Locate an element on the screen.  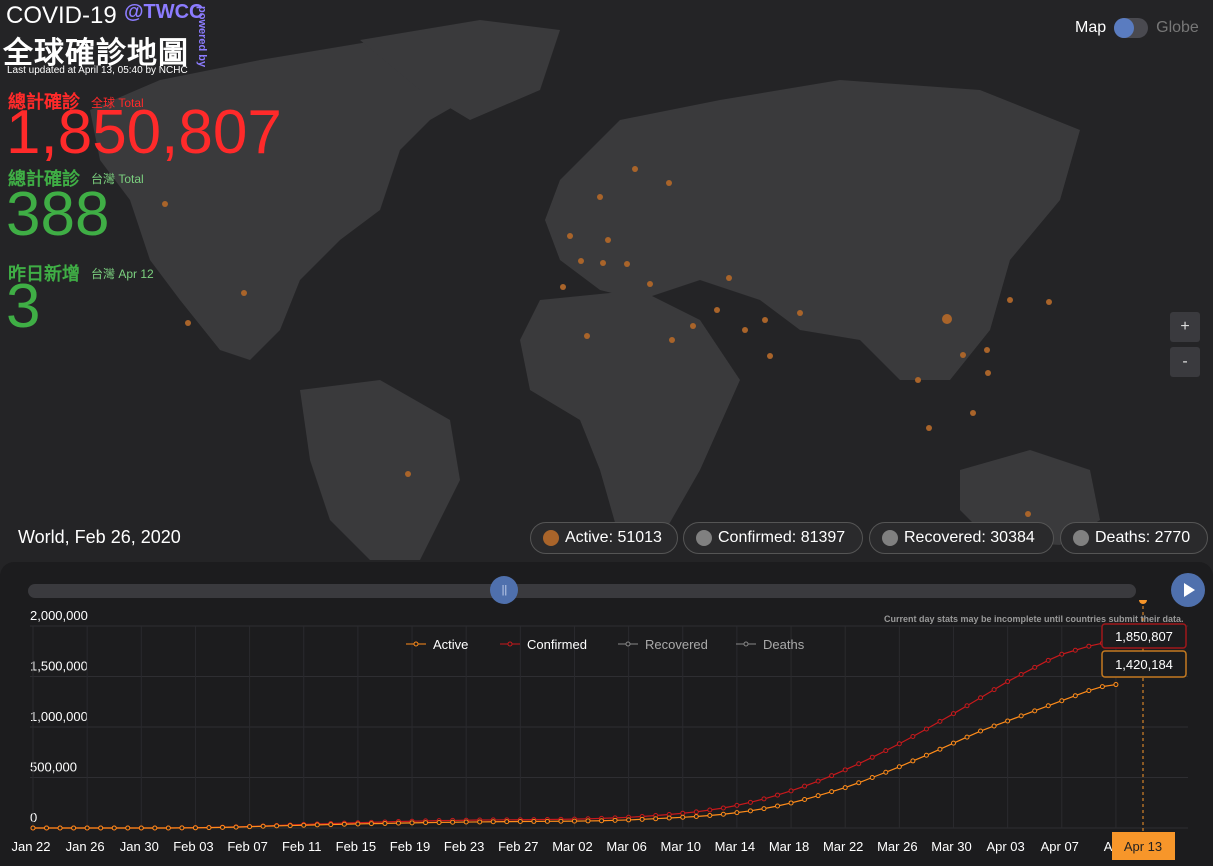
confirmed-pill: Confirmed: 81397 is located at coordinates (773, 538).